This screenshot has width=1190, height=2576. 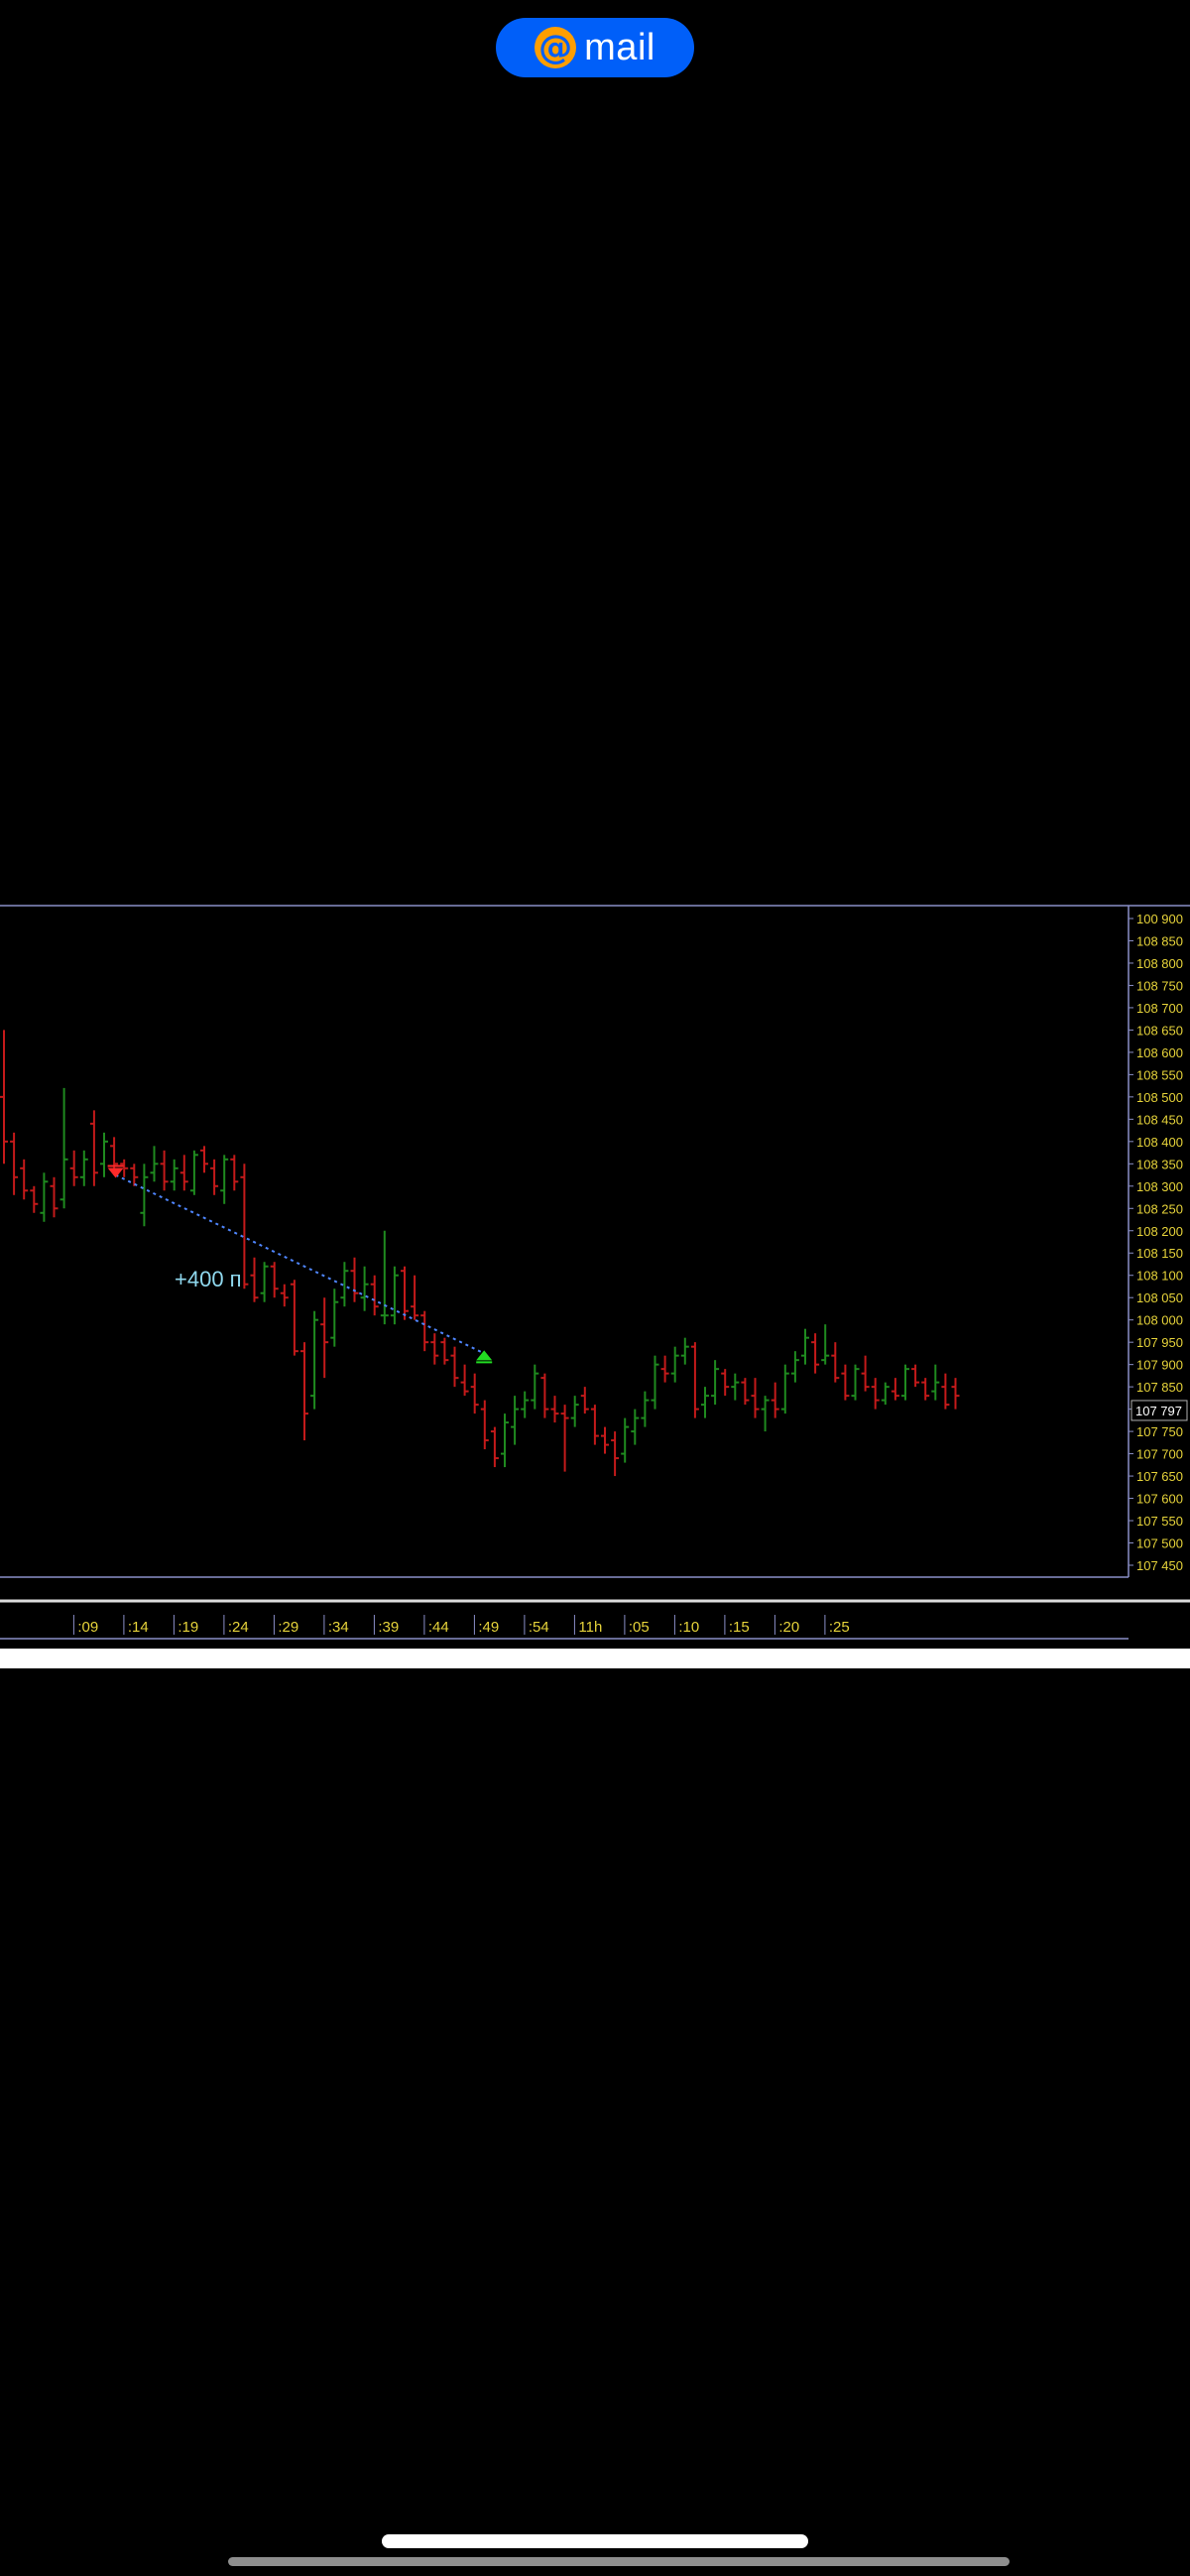 I want to click on x-tick-label: :49, so click(x=488, y=1627).